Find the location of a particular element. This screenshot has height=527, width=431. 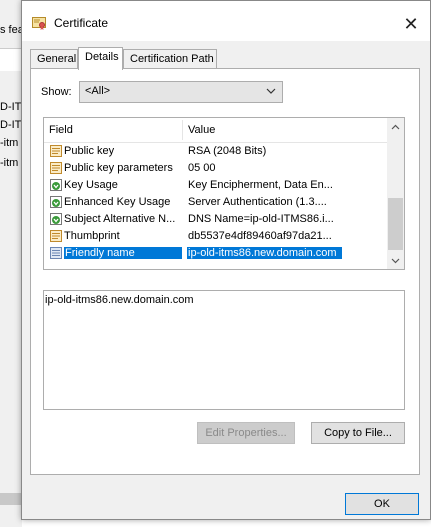

field-name: Thumbprint is located at coordinates (92, 236).